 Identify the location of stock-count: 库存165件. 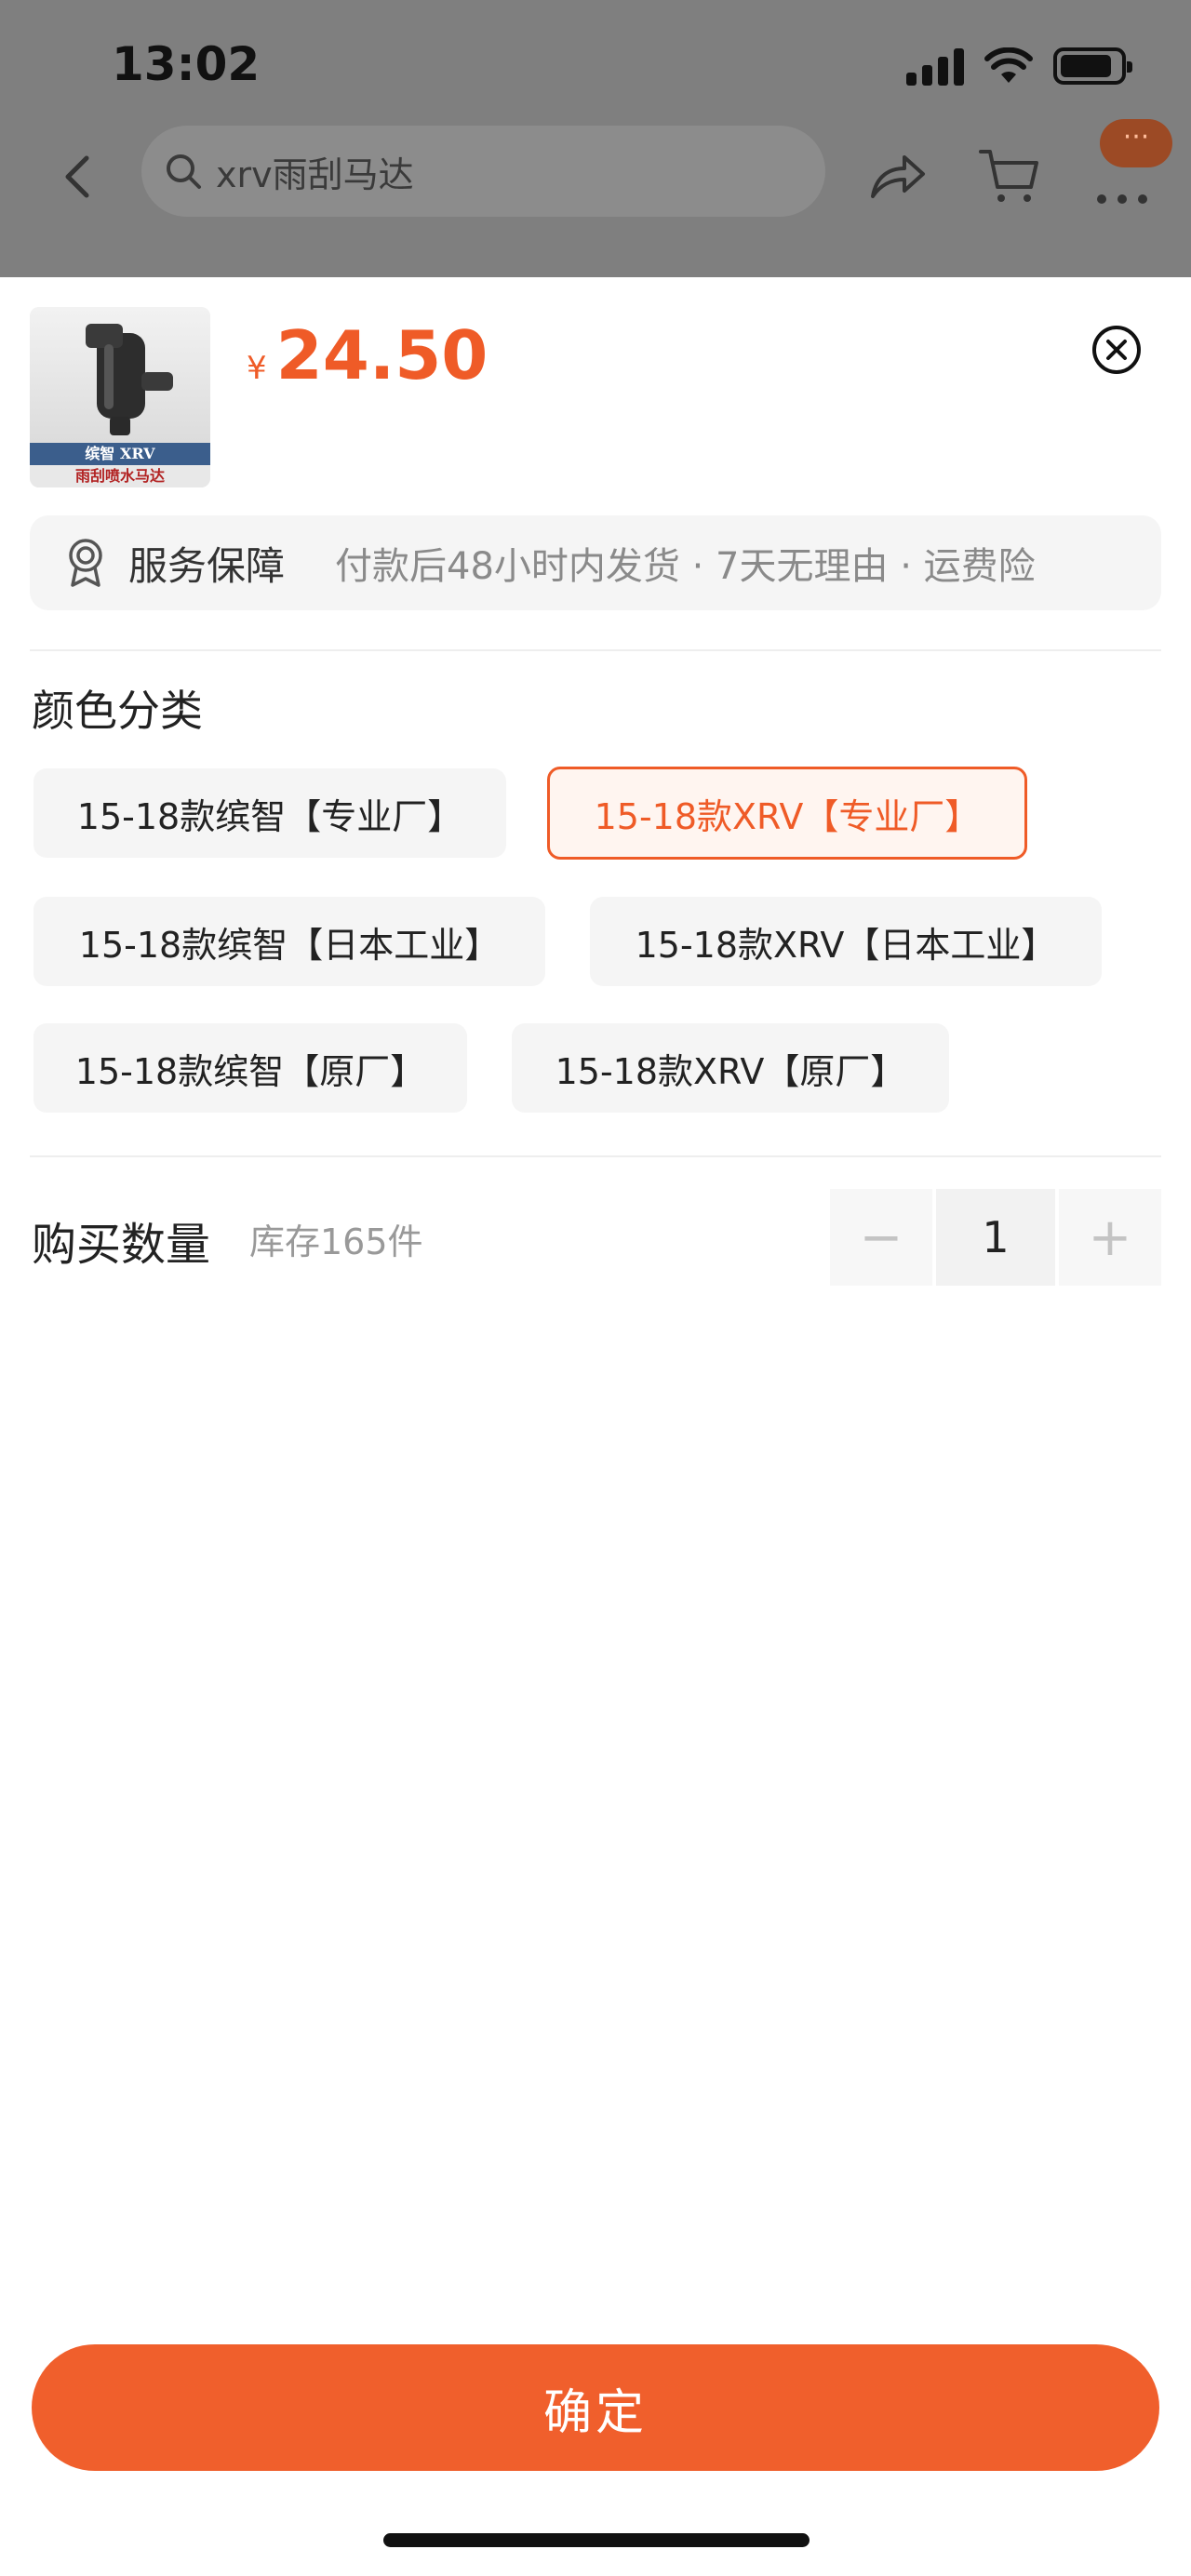
(336, 1241).